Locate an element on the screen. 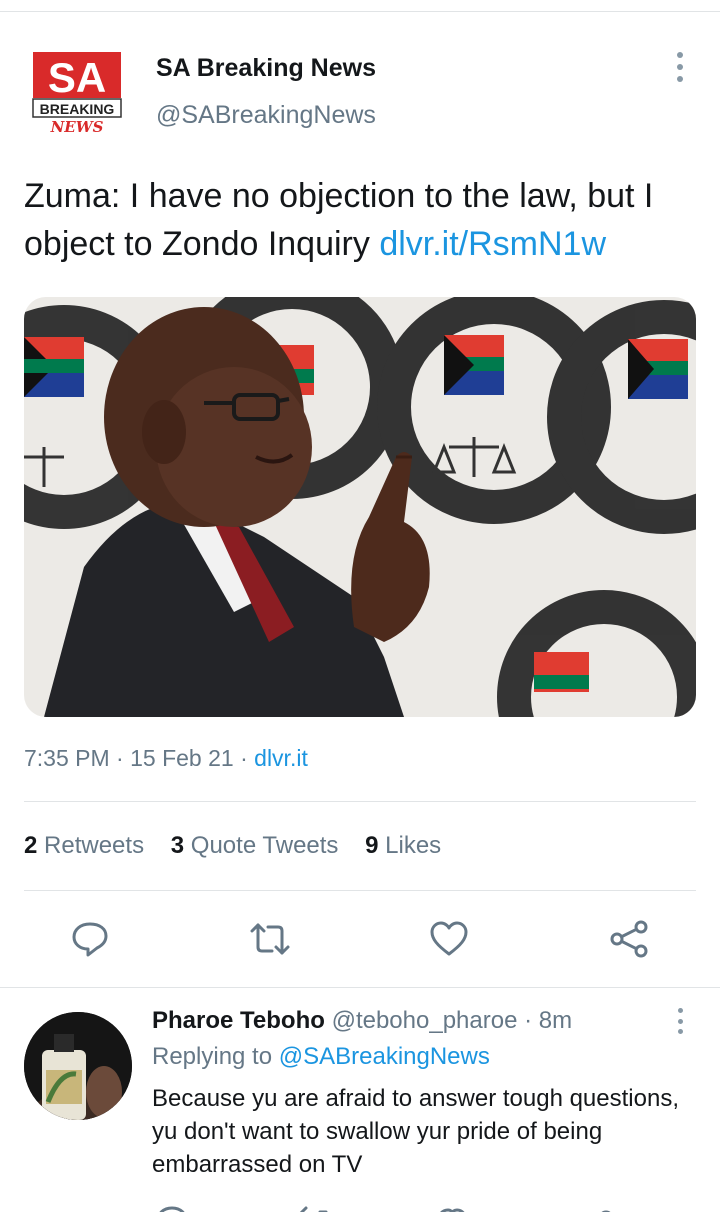 The width and height of the screenshot is (720, 1212). section-divider is located at coordinates (360, 987).